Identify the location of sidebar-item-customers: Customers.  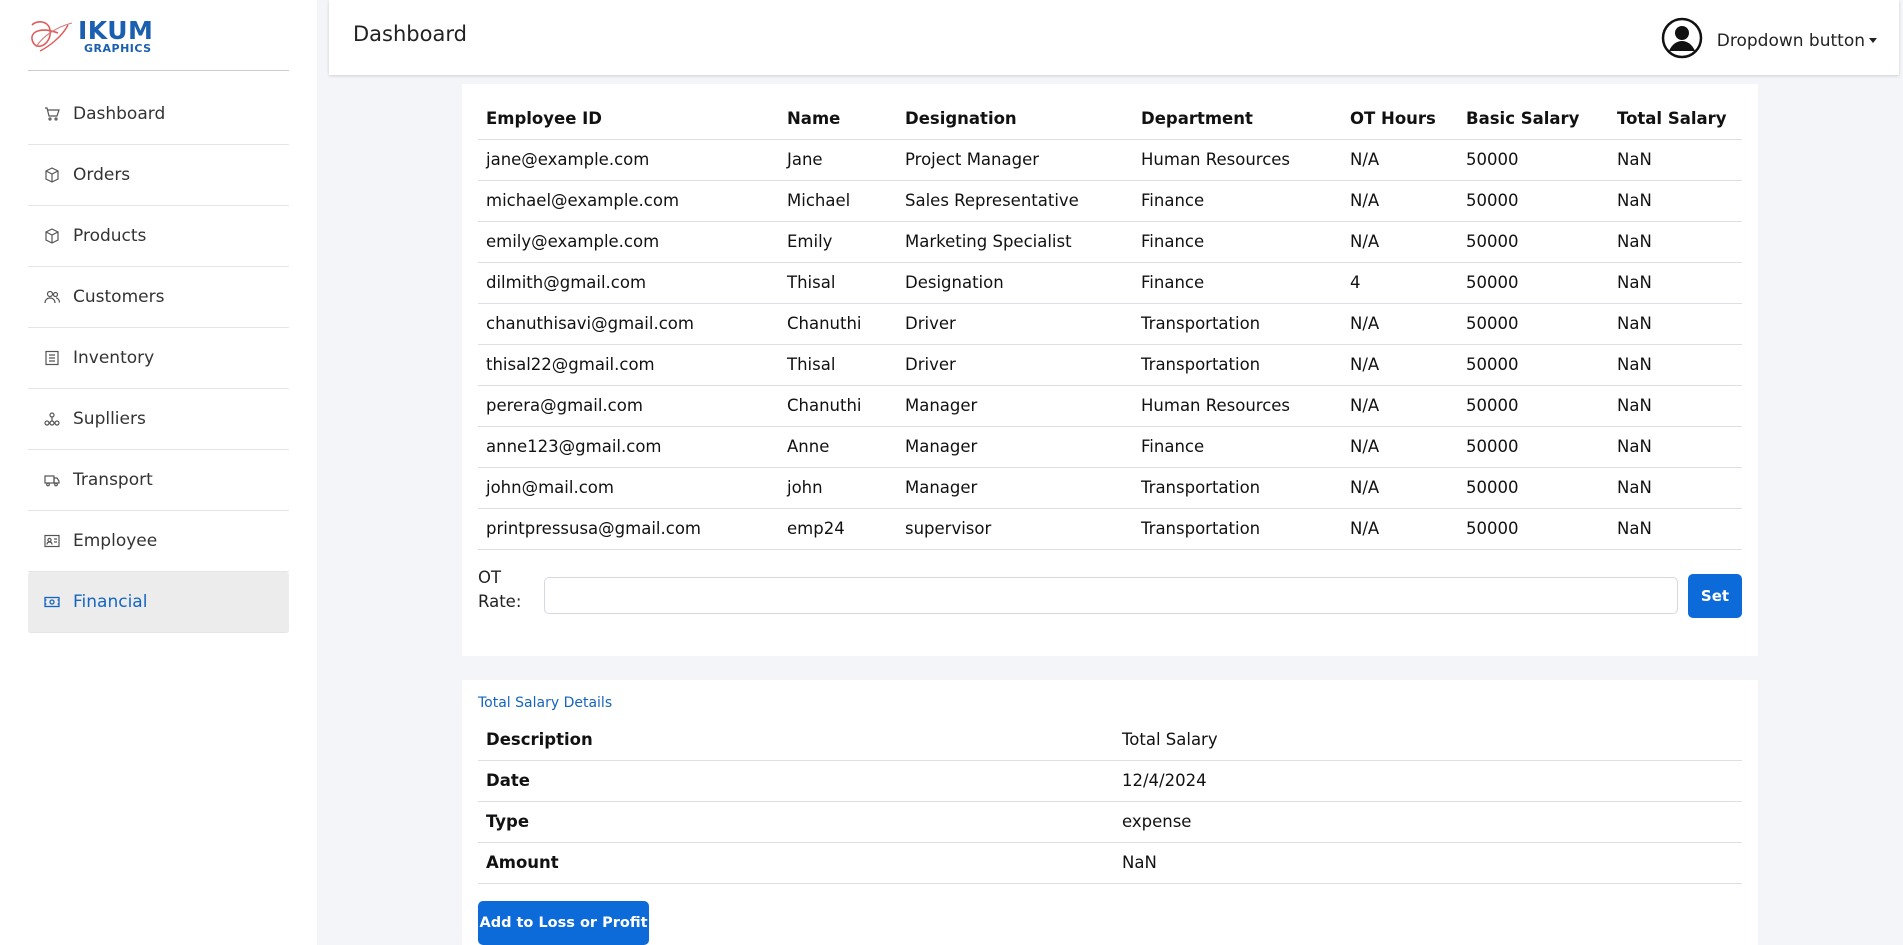
(158, 297).